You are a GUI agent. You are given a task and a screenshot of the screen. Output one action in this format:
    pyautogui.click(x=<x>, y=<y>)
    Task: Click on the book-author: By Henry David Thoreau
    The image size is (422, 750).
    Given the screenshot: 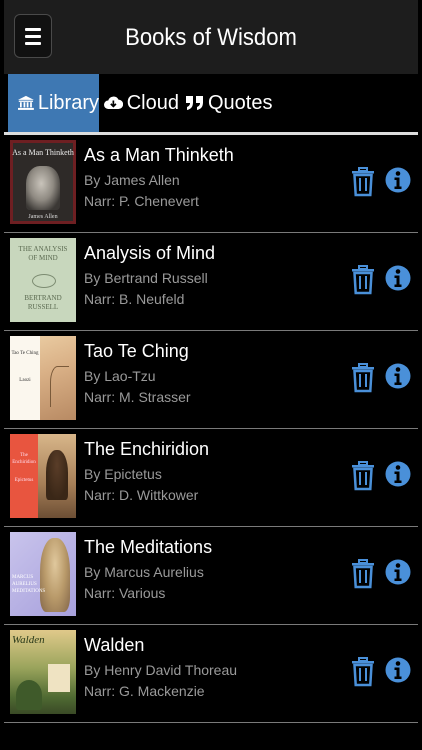 What is the action you would take?
    pyautogui.click(x=161, y=670)
    